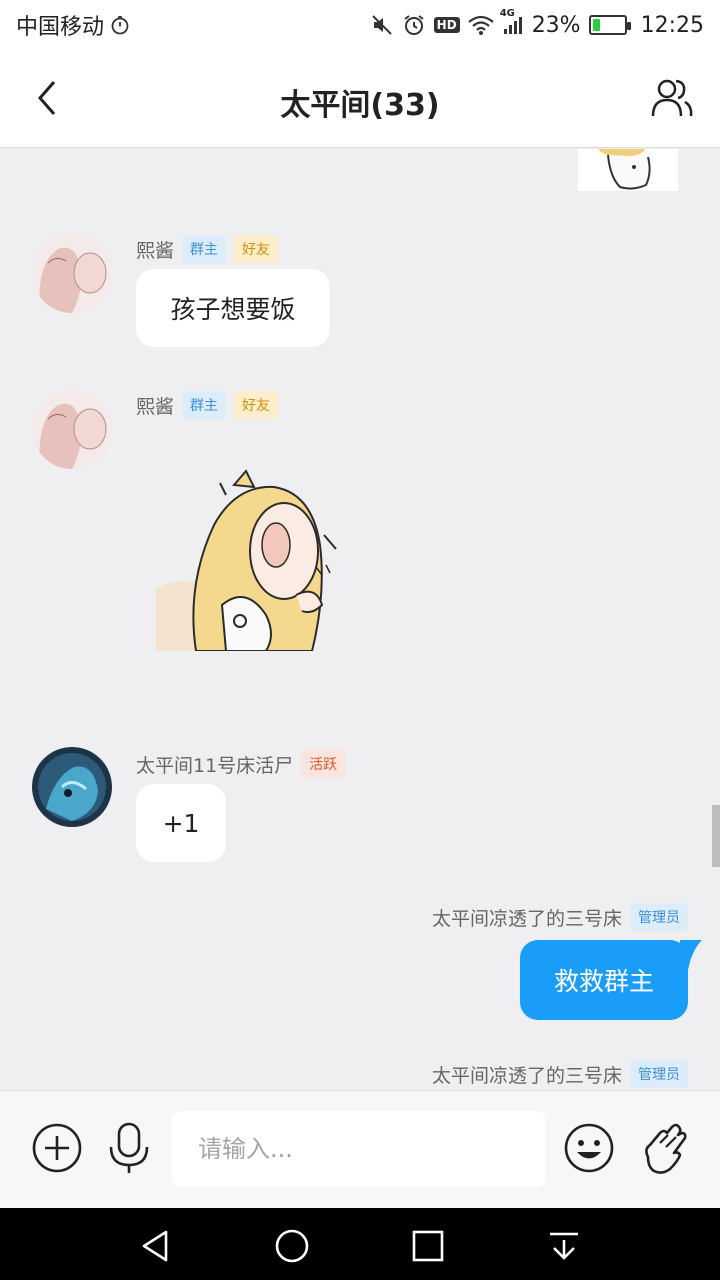  Describe the element at coordinates (691, 955) in the screenshot. I see `bubble-tail` at that location.